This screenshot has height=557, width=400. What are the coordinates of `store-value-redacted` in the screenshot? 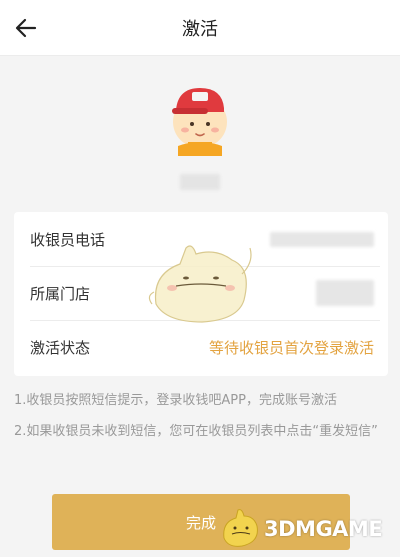 It's located at (345, 293).